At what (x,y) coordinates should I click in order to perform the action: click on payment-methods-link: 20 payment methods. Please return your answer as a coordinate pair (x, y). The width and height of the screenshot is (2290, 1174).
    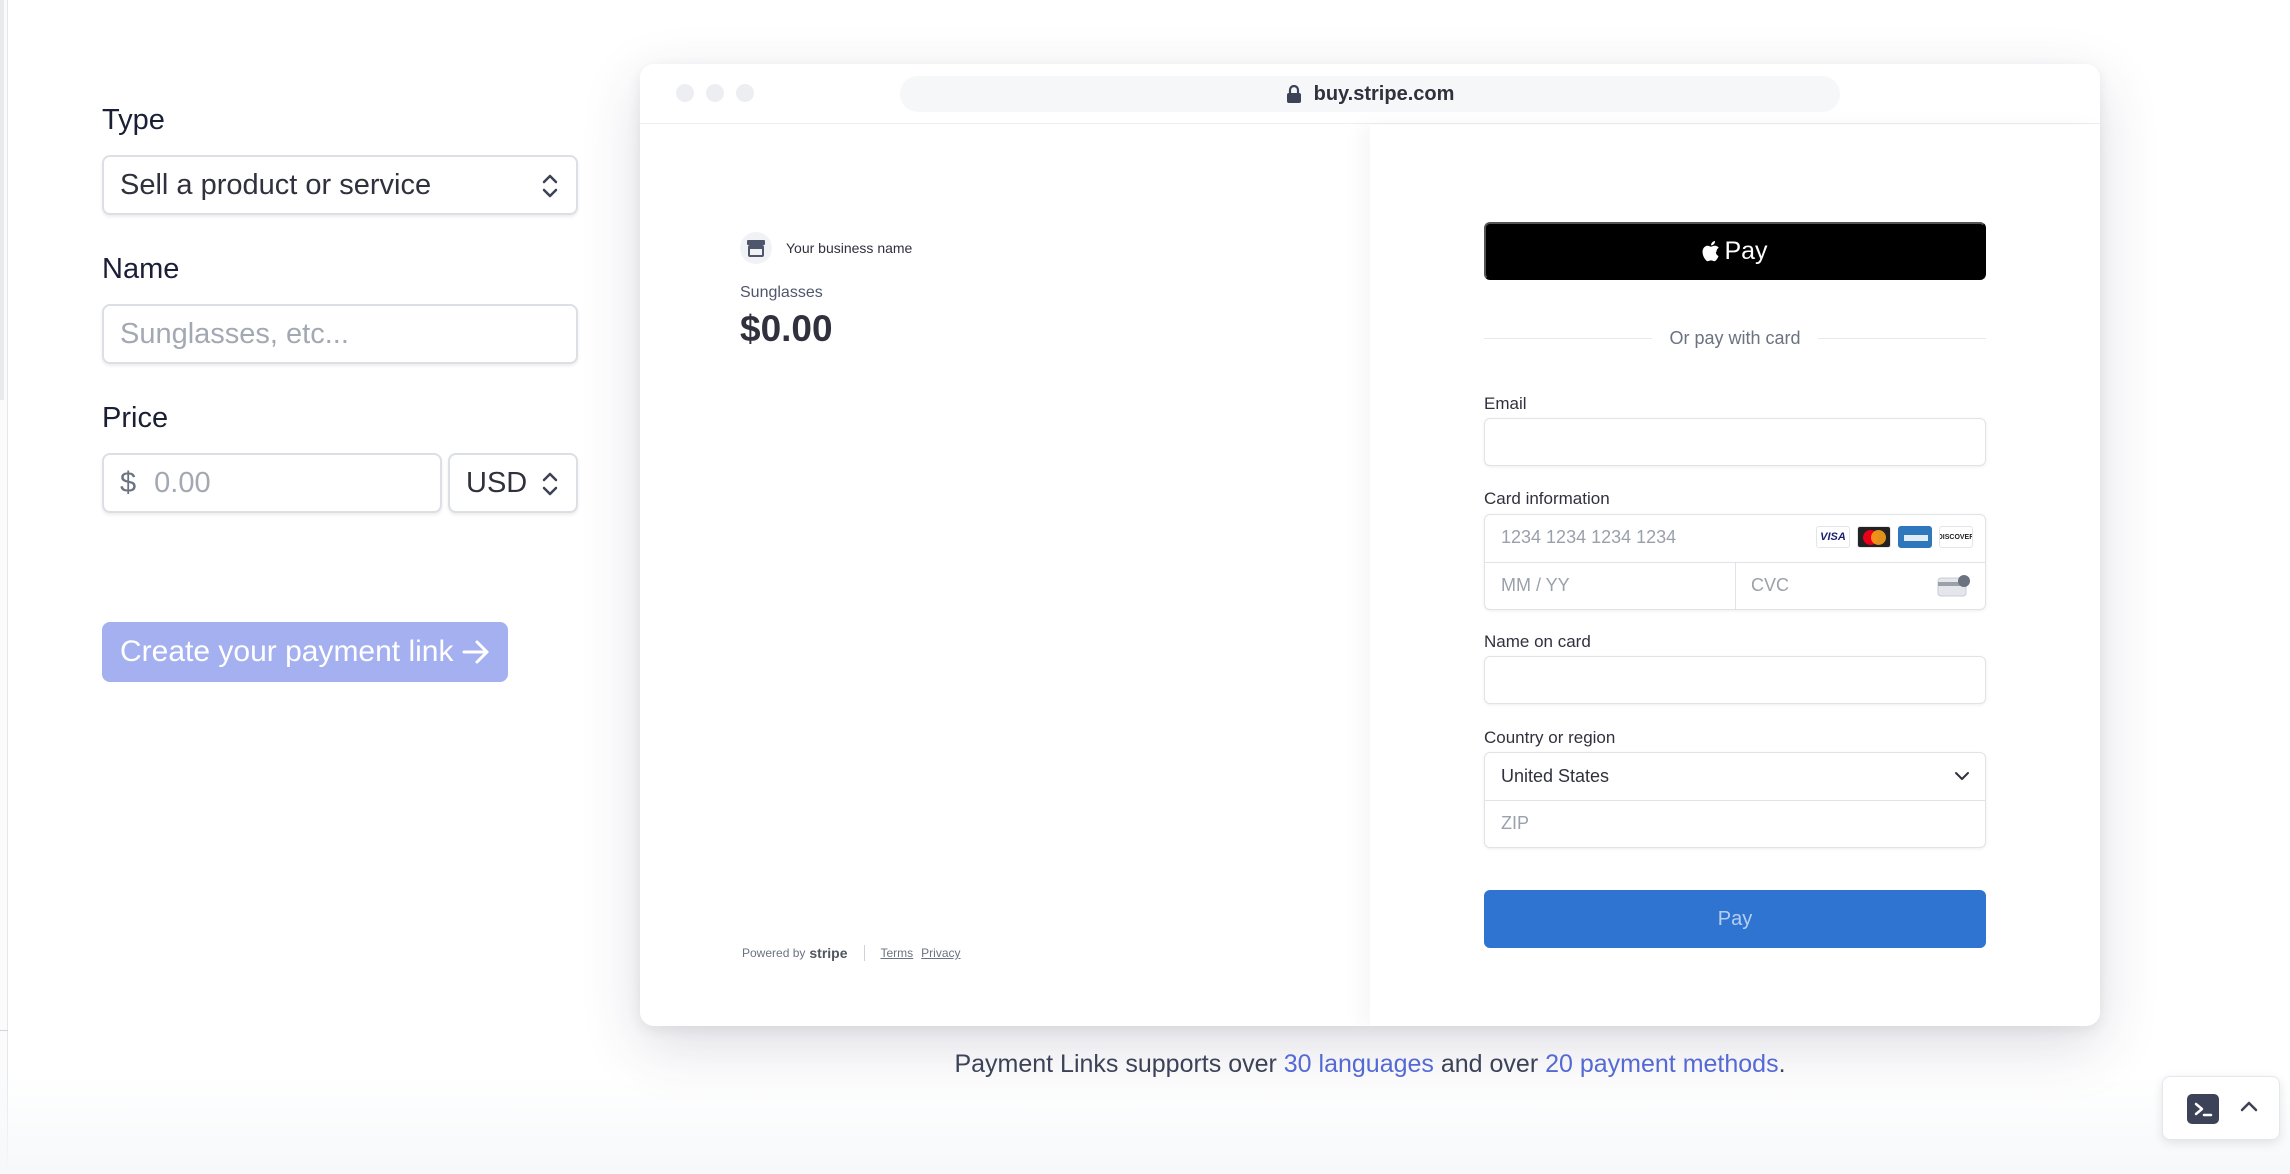
    Looking at the image, I should click on (1661, 1064).